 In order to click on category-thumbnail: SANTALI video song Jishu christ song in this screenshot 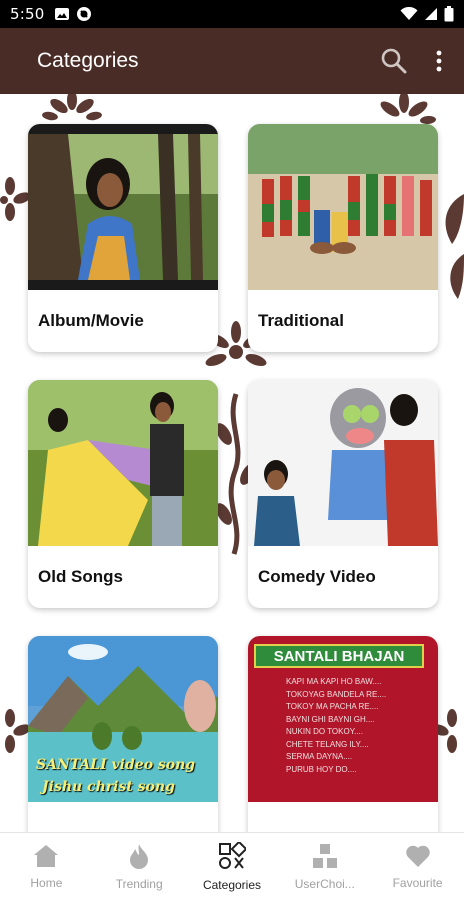, I will do `click(123, 719)`.